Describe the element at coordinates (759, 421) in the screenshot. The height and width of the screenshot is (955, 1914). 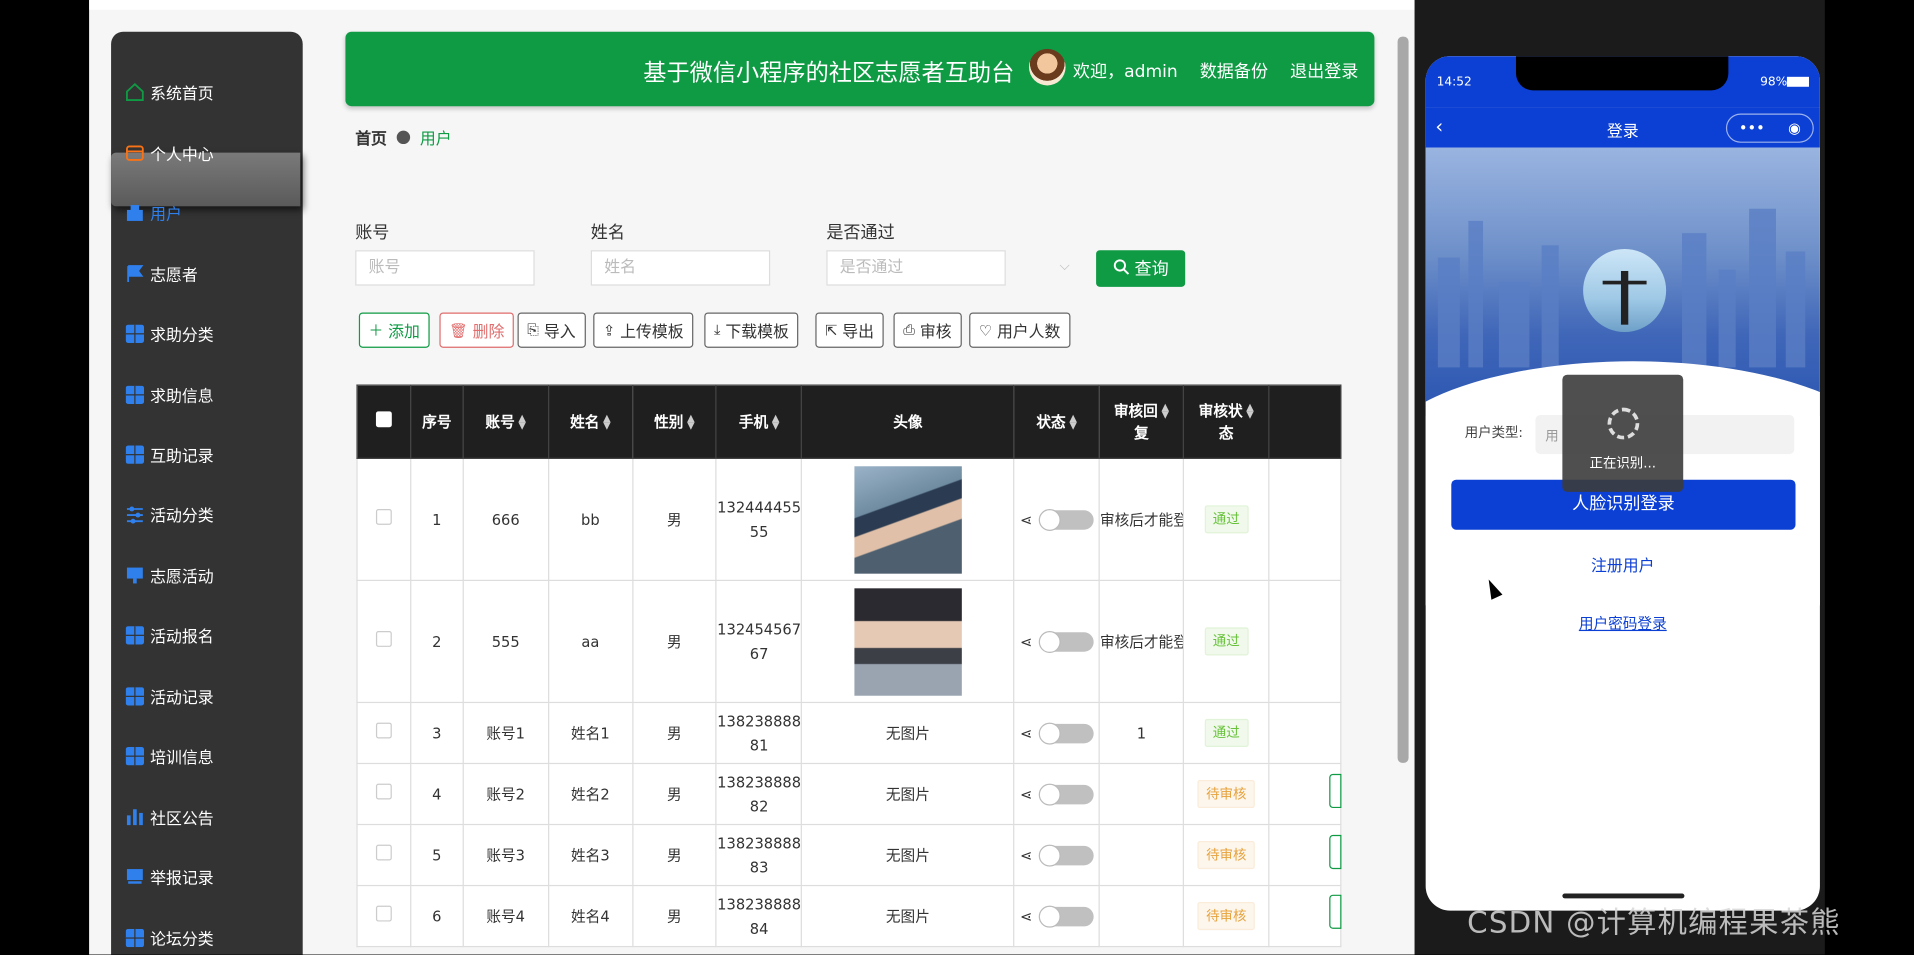
I see `column-header-phone: 手机 ▲ ▼` at that location.